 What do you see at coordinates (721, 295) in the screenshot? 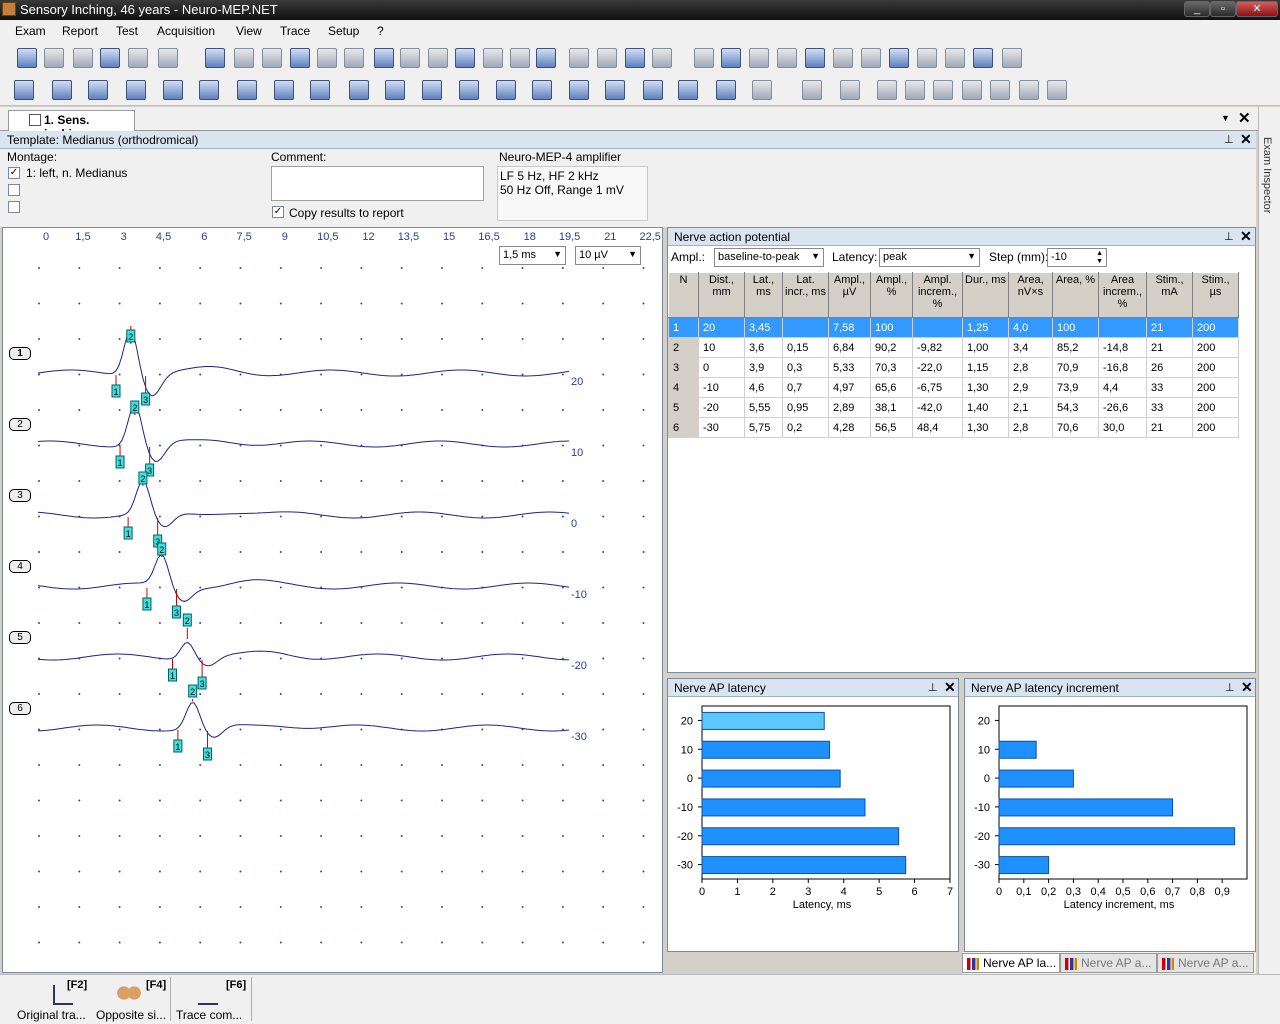
I see `table-header-cell: Dist., mm` at bounding box center [721, 295].